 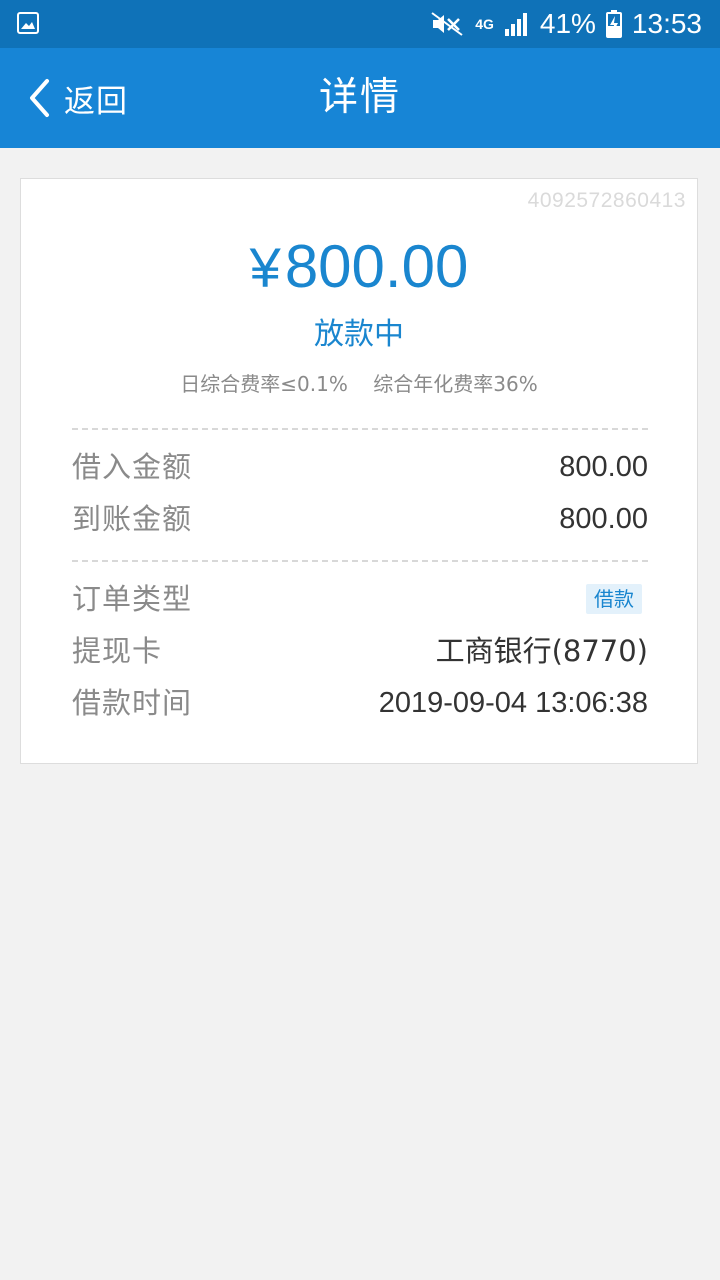 What do you see at coordinates (132, 599) in the screenshot?
I see `row-label: 订单类型` at bounding box center [132, 599].